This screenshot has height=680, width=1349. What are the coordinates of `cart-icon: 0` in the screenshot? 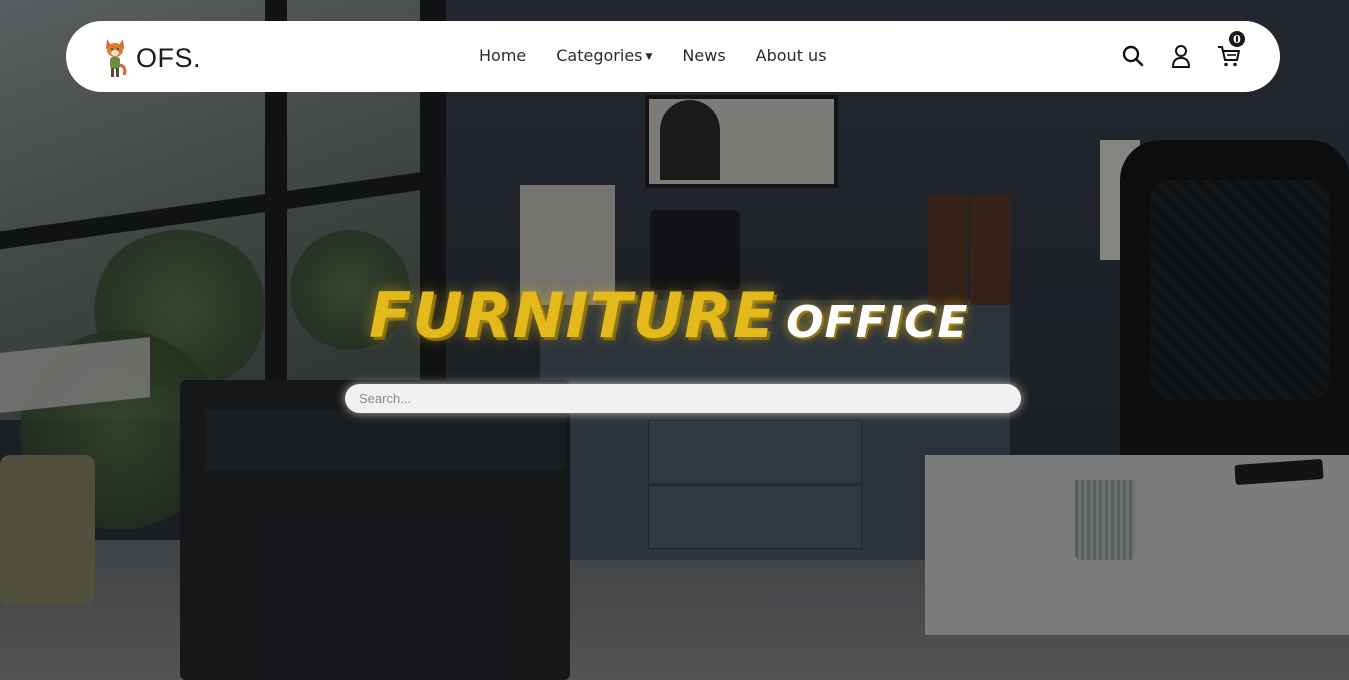 It's located at (1230, 50).